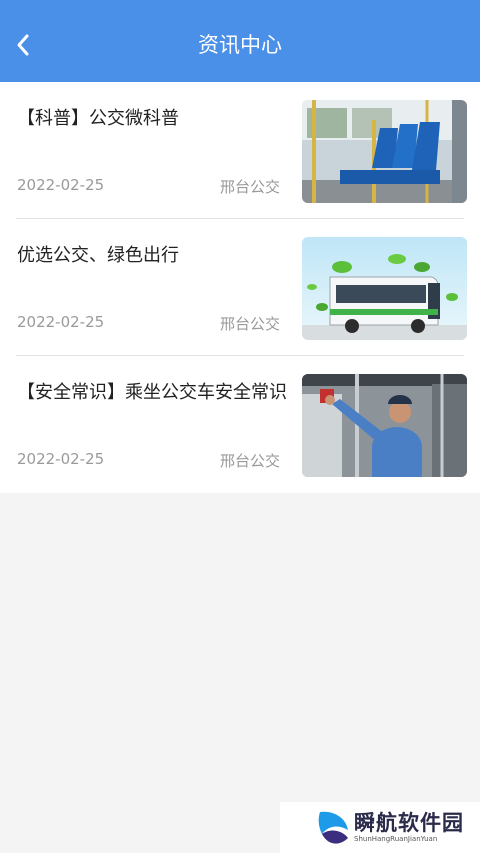  I want to click on news-title: 【科普】公交微科普, so click(98, 118).